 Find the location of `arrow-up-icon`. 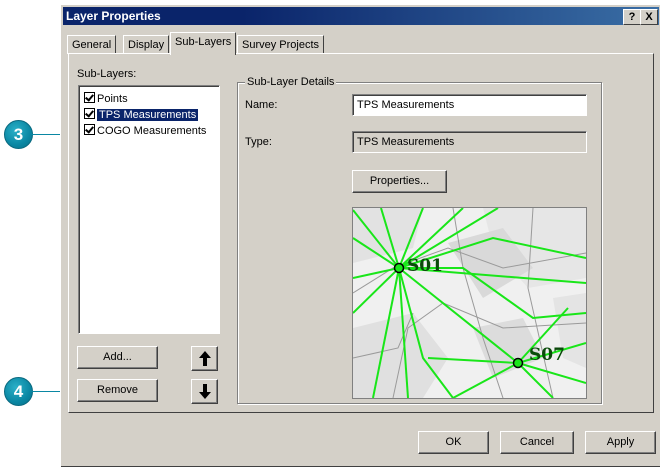

arrow-up-icon is located at coordinates (204, 358).